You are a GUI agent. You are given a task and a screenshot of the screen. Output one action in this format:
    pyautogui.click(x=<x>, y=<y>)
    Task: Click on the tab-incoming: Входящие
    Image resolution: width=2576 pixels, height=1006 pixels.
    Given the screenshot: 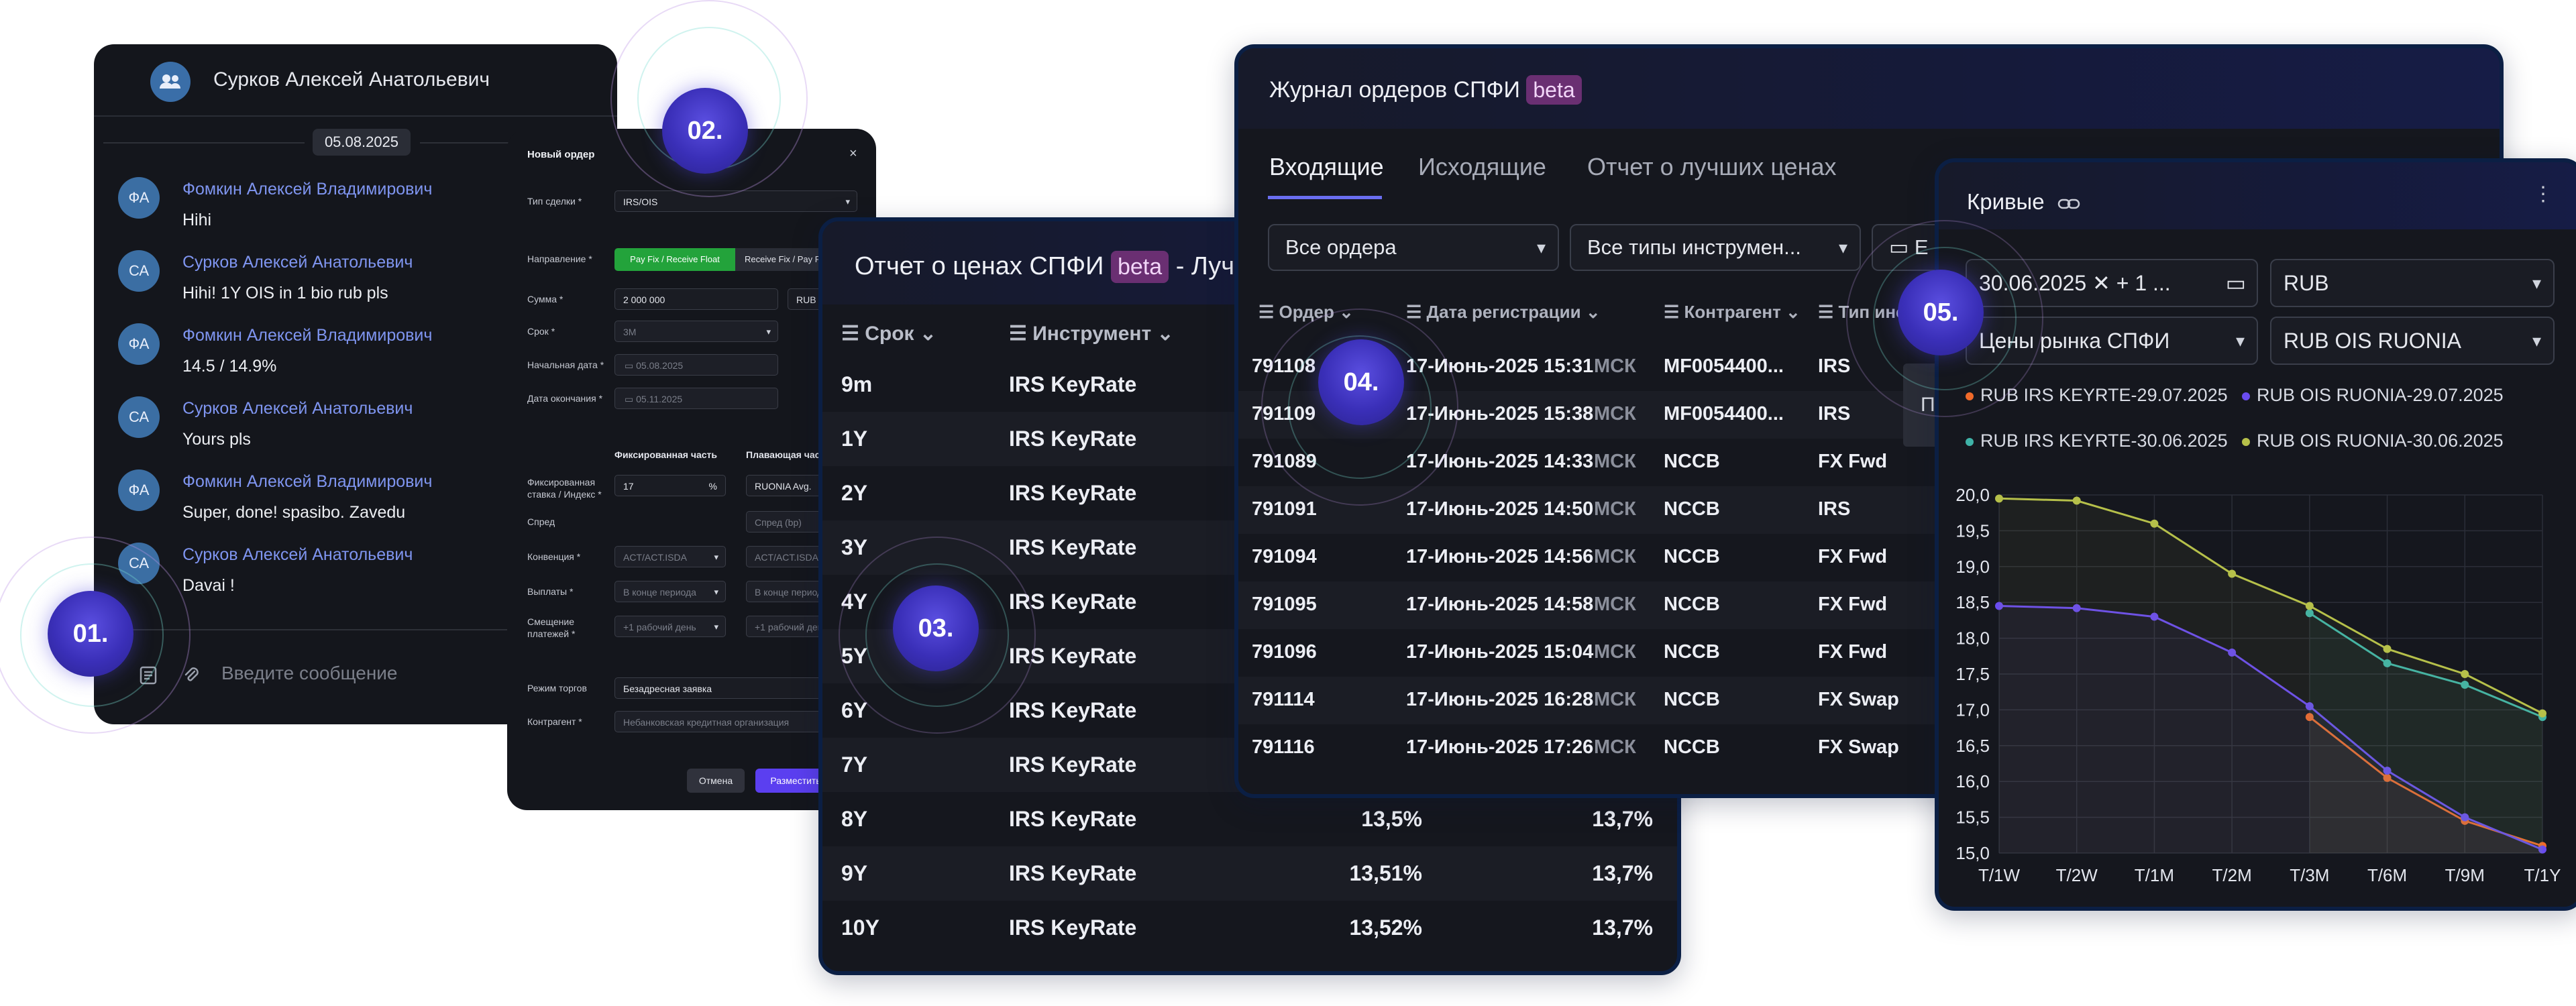 What is the action you would take?
    pyautogui.click(x=1326, y=167)
    